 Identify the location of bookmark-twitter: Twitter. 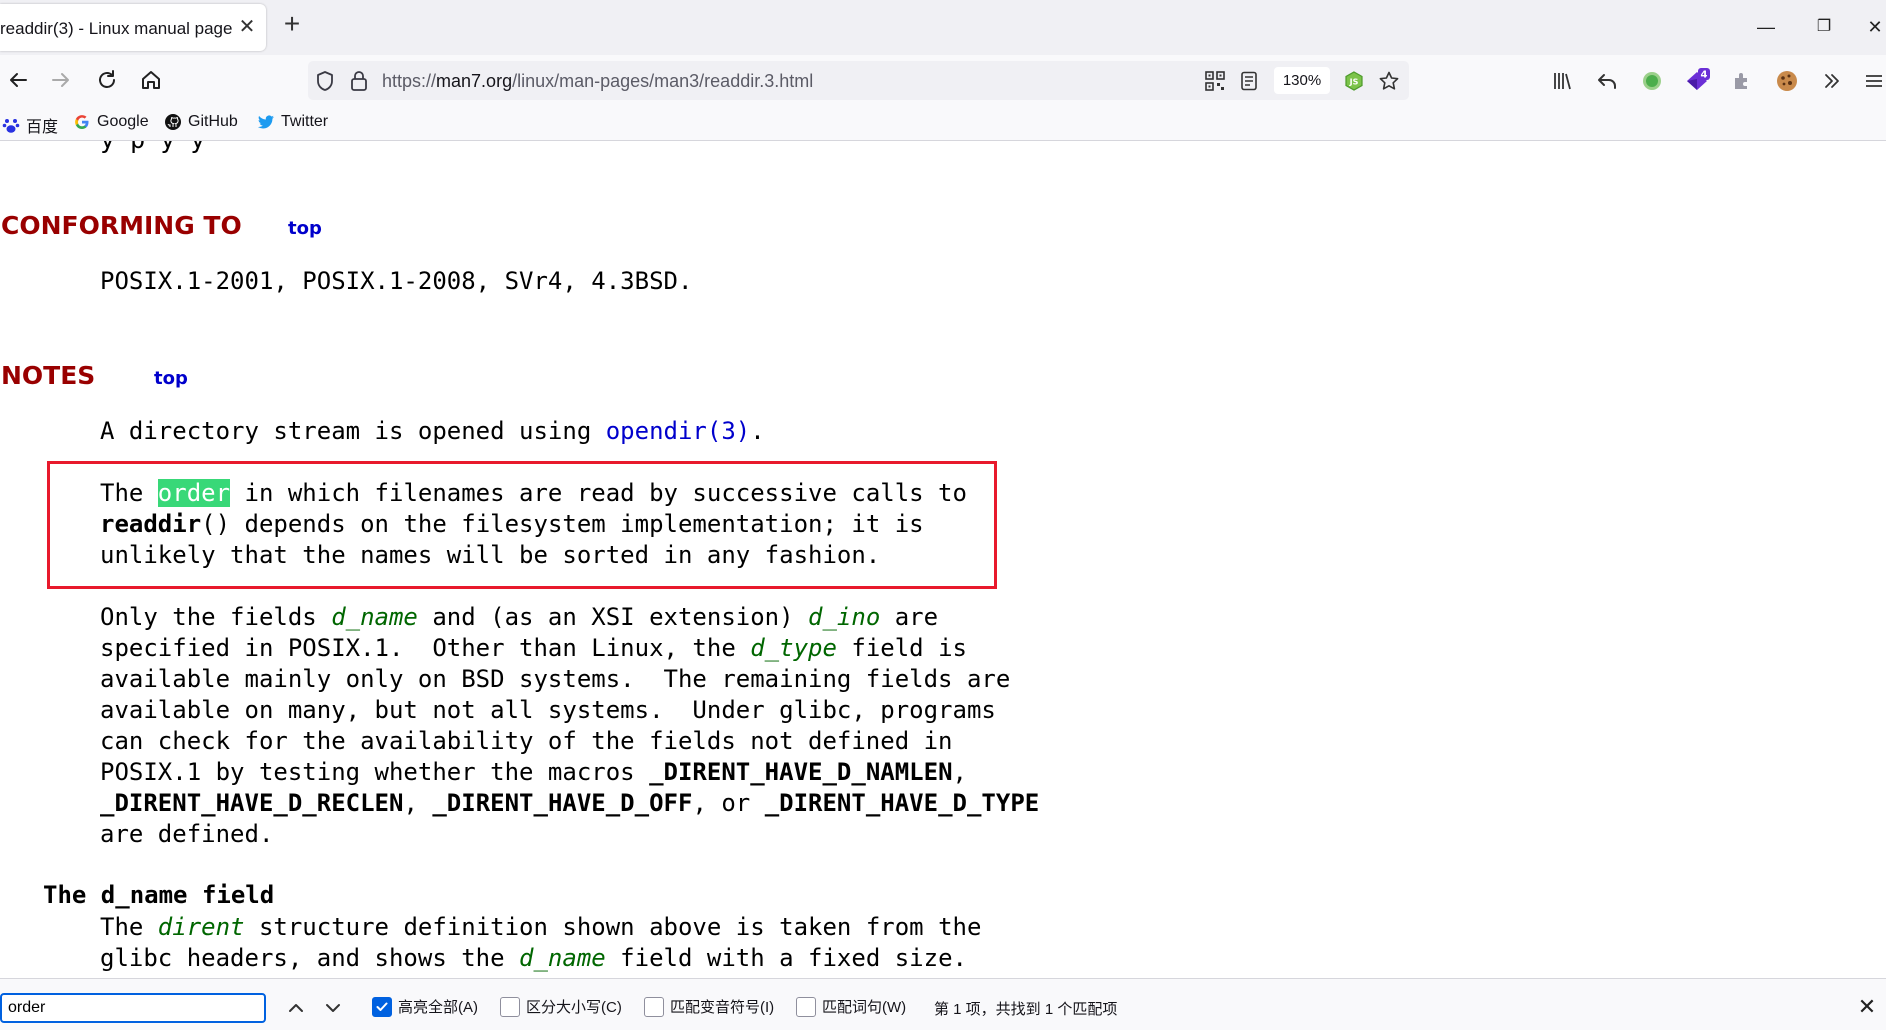
(292, 122).